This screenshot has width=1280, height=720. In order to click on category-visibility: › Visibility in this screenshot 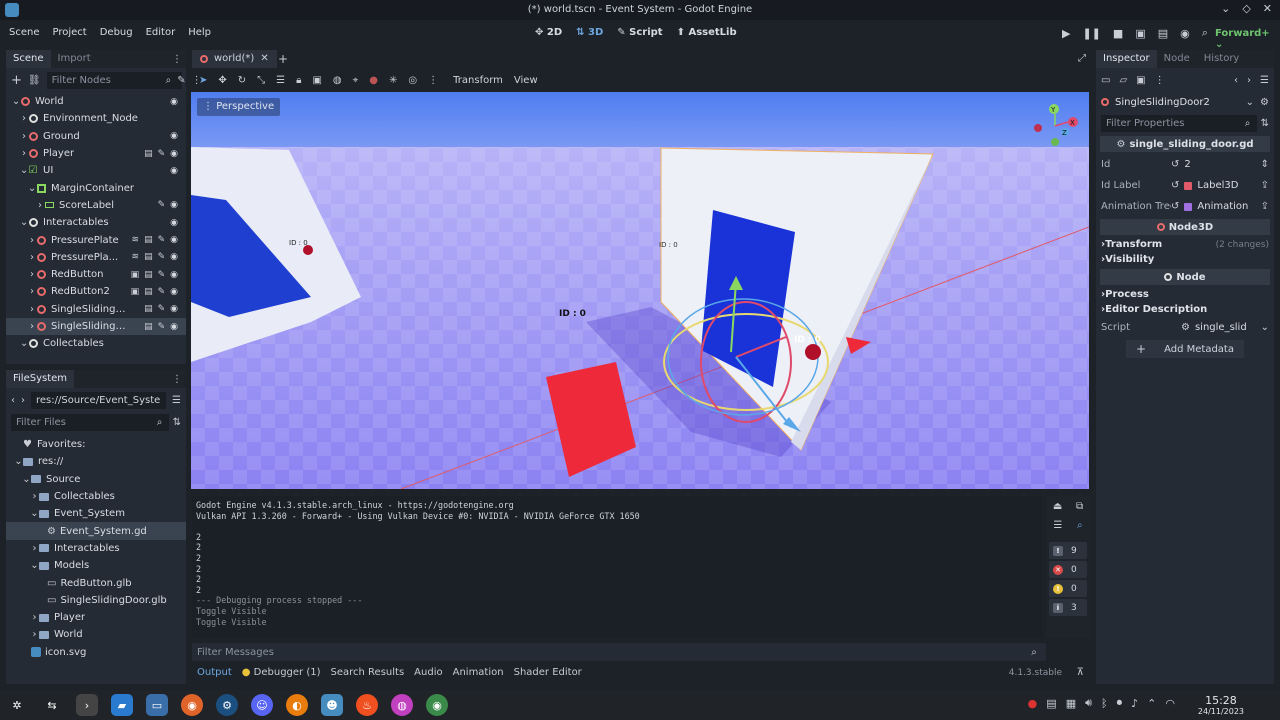, I will do `click(1185, 259)`.